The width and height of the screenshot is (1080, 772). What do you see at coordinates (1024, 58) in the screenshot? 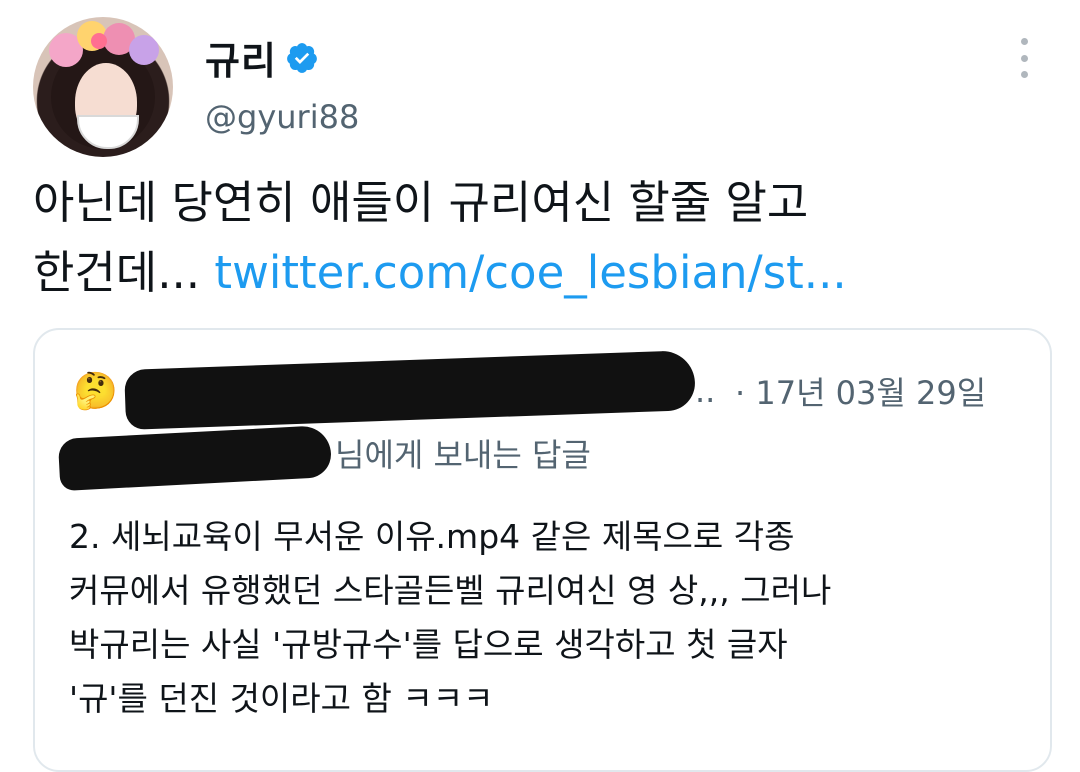
I see `more-options-icon` at bounding box center [1024, 58].